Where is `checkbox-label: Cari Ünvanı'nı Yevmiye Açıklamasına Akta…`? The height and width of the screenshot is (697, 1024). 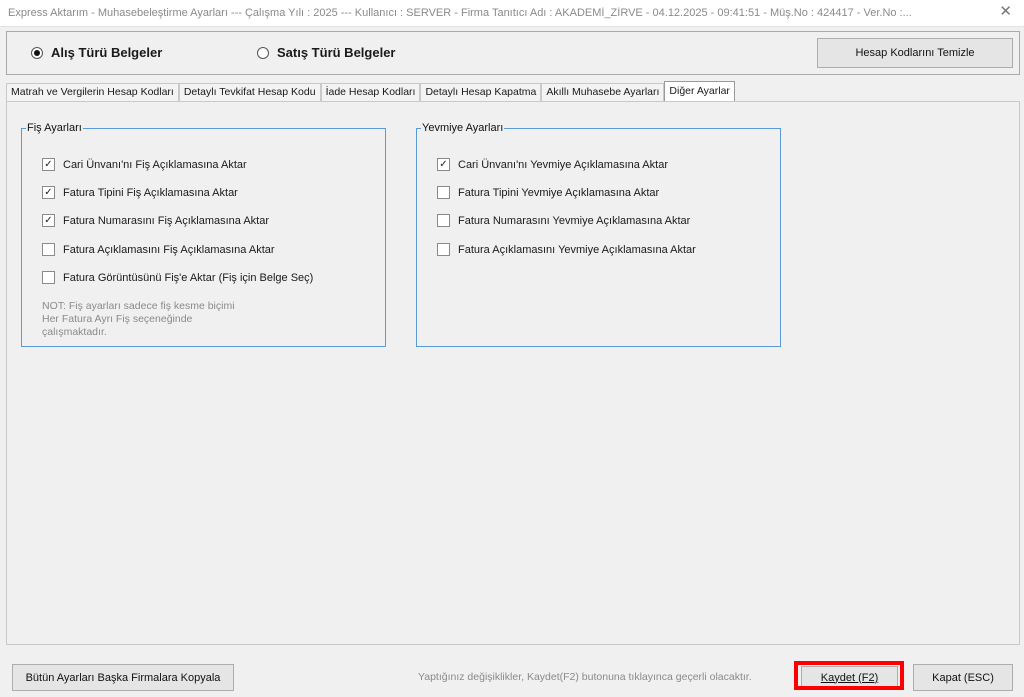
checkbox-label: Cari Ünvanı'nı Yevmiye Açıklamasına Akta… is located at coordinates (563, 164).